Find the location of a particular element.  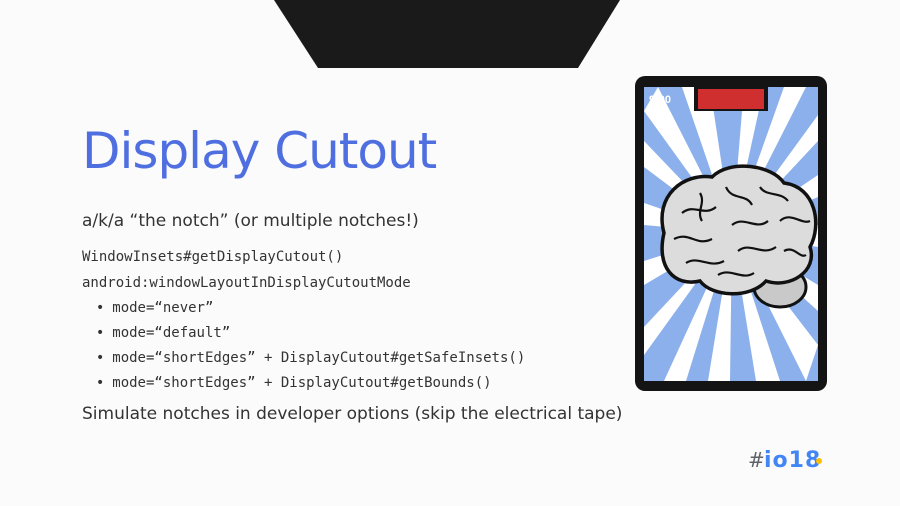

logo-hash: # is located at coordinates (756, 460).